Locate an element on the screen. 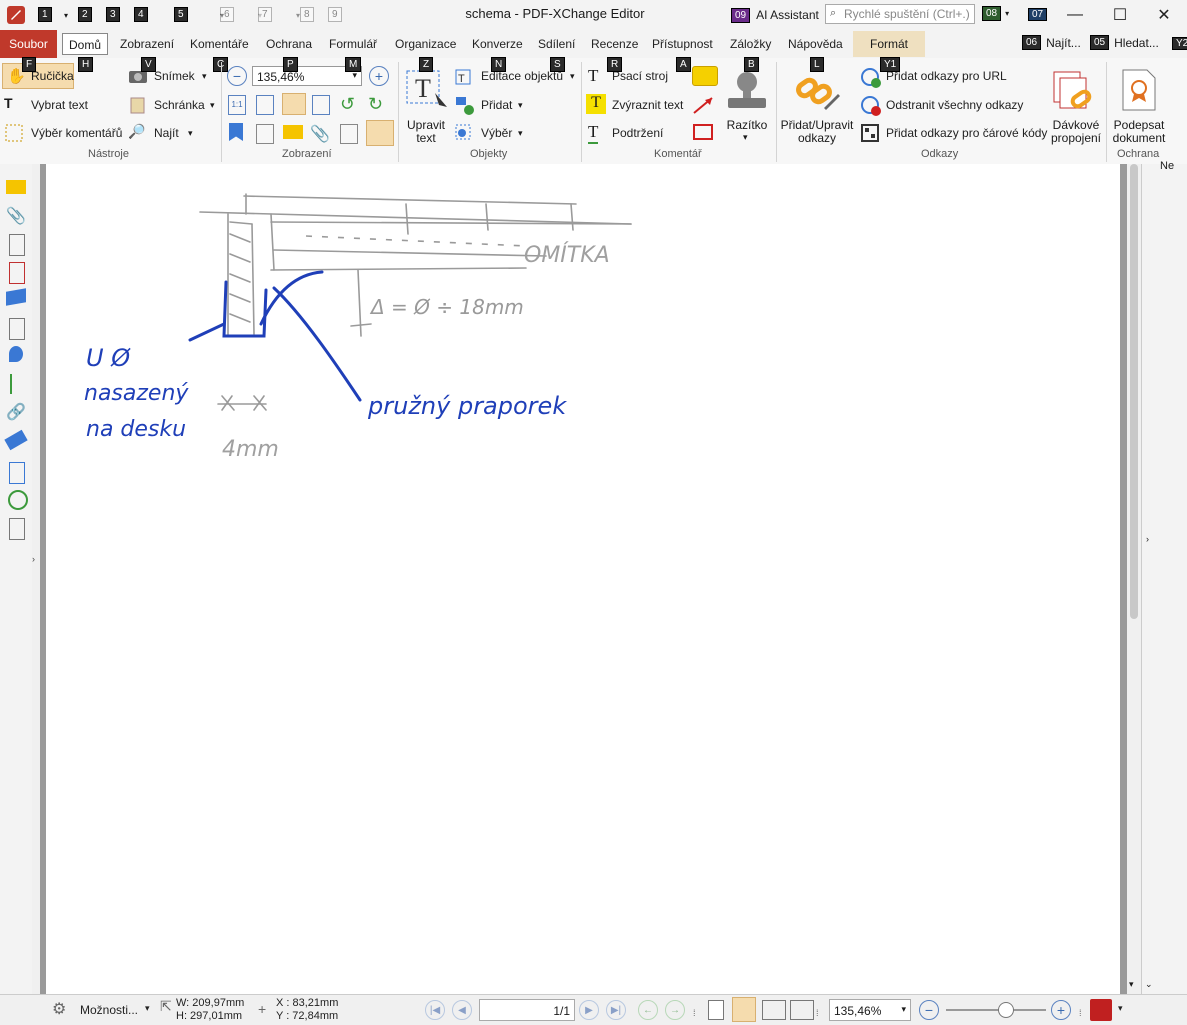 This screenshot has height=1025, width=1187. single-page-icon is located at coordinates (716, 1010).